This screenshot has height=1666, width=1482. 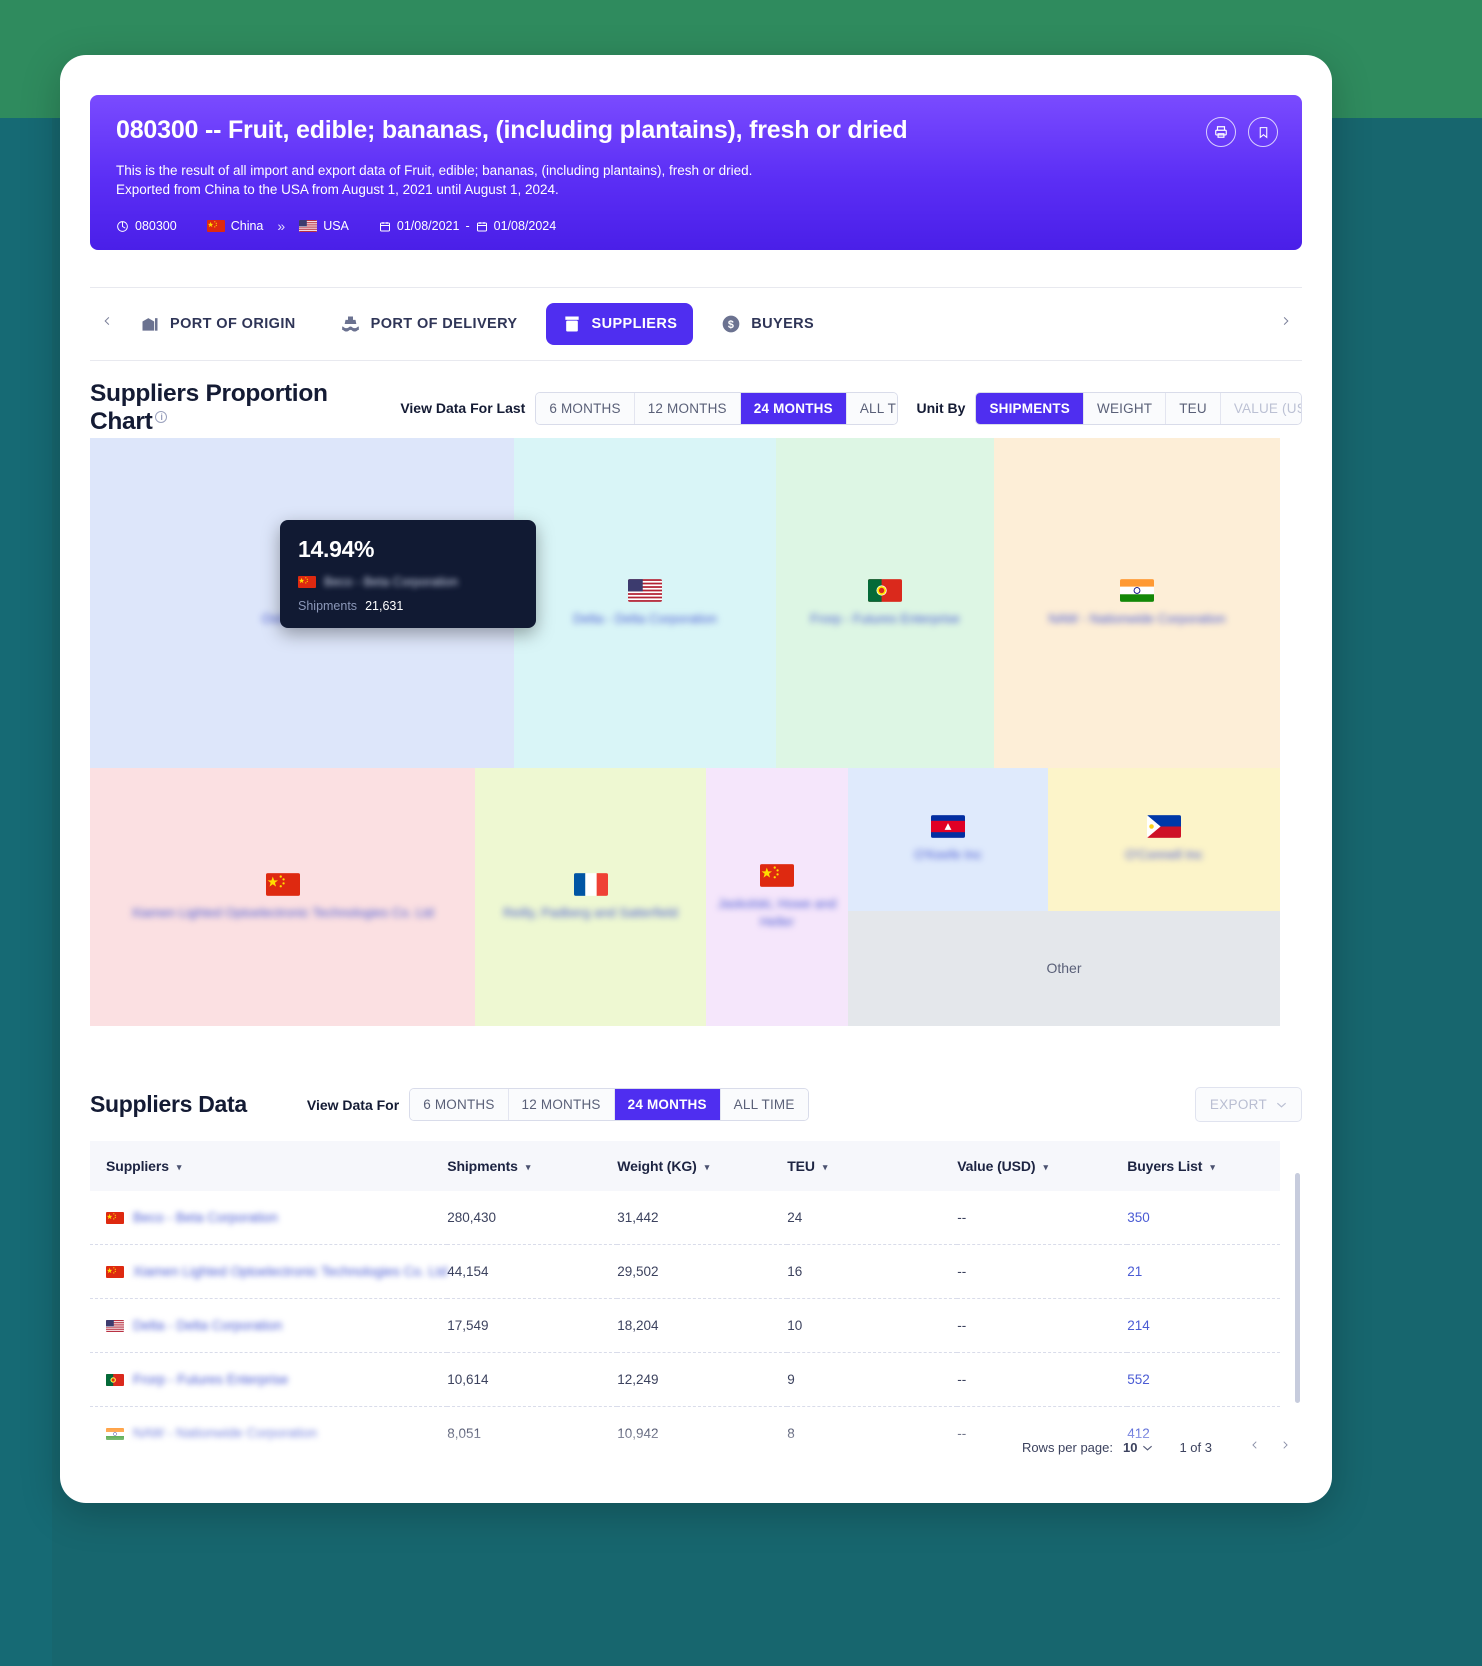 I want to click on meta-date-dash: -, so click(x=467, y=226).